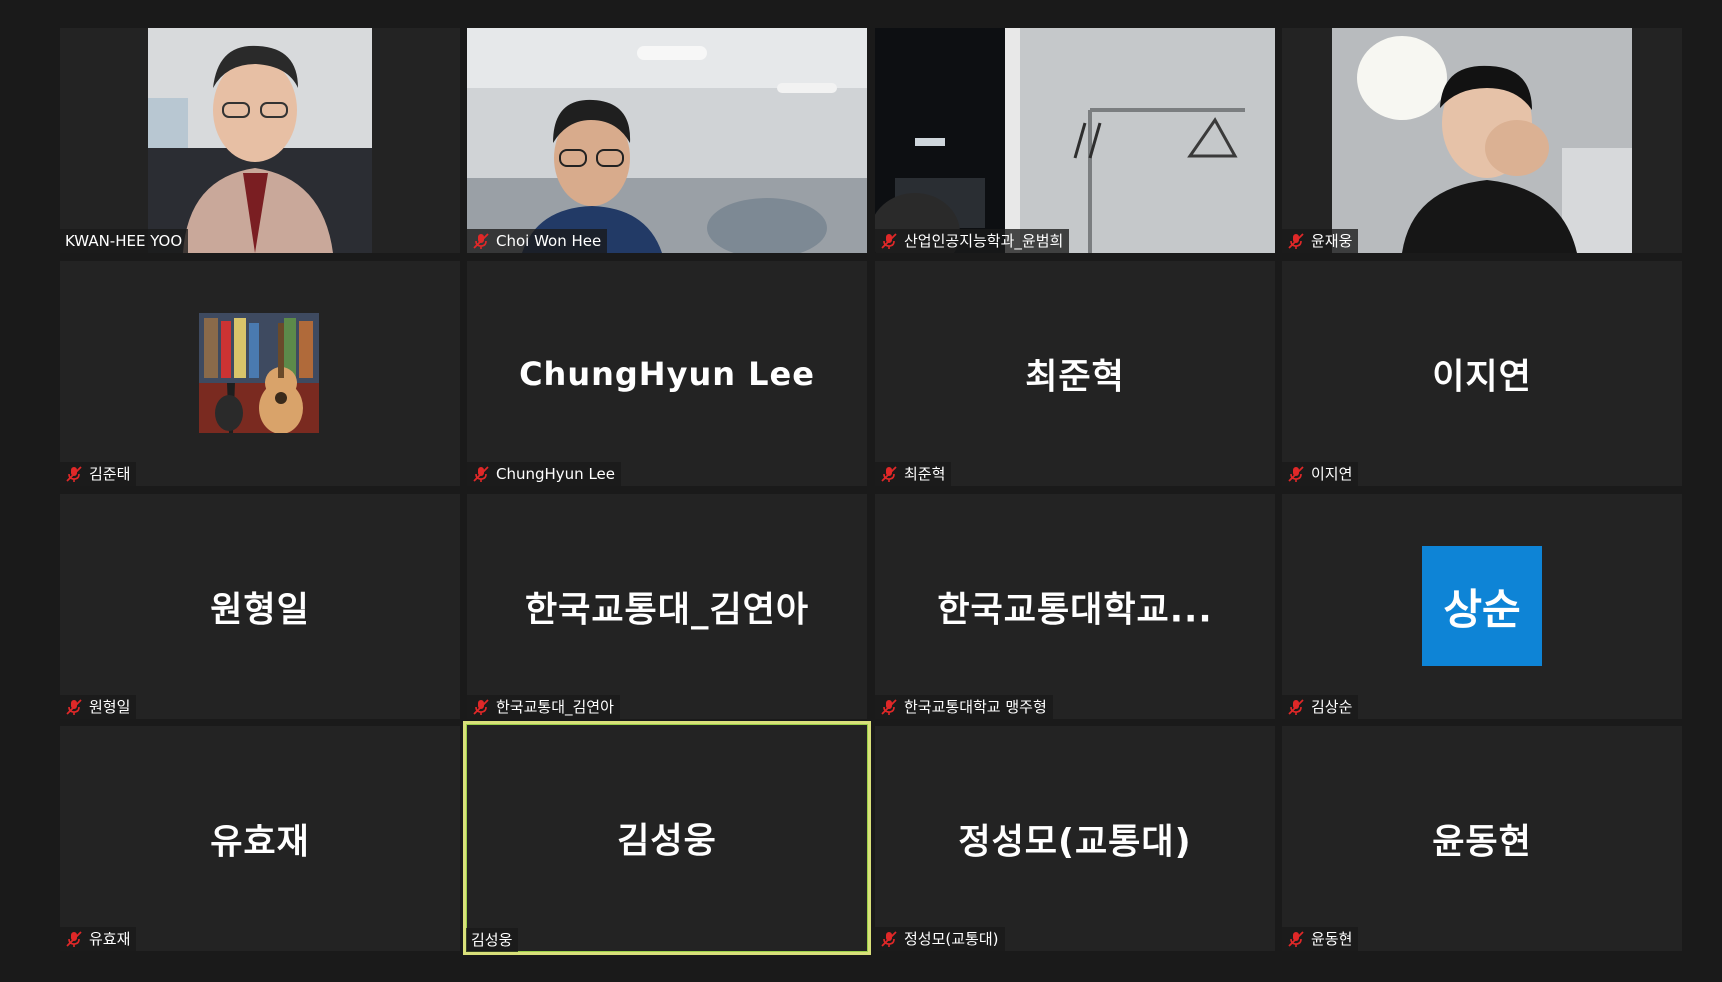  I want to click on participant-display-name: 정성모(교통대), so click(1075, 842).